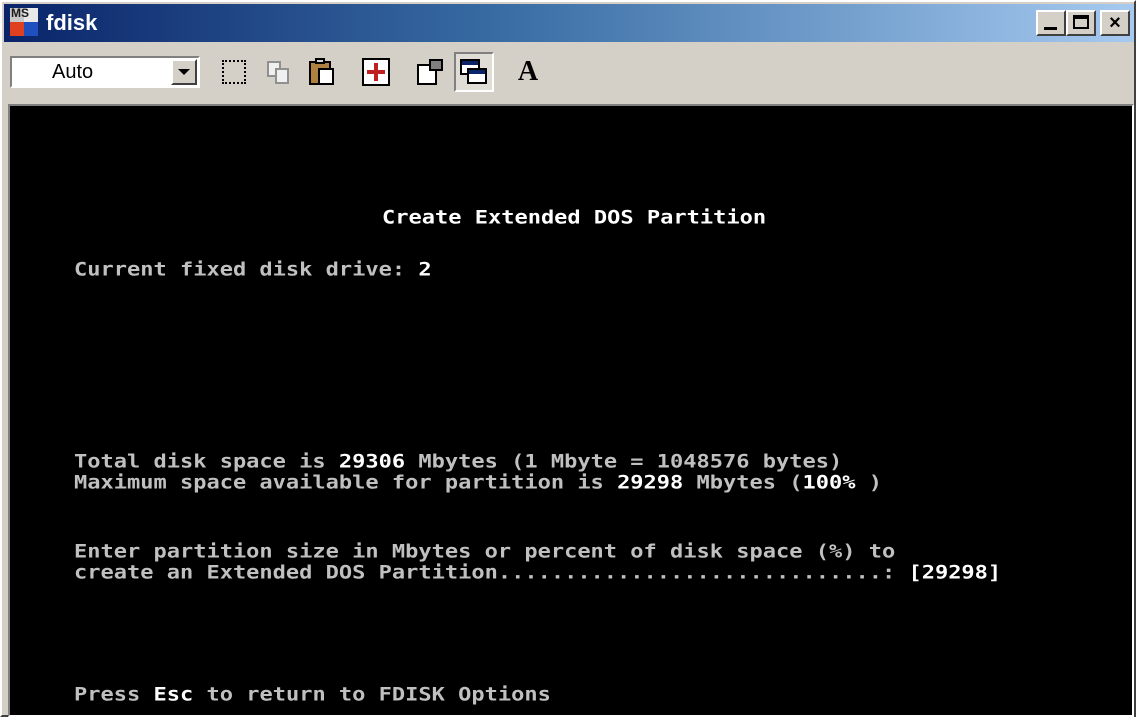 The image size is (1136, 717). What do you see at coordinates (253, 270) in the screenshot?
I see `current-drive-line: Current fixed disk drive: 2` at bounding box center [253, 270].